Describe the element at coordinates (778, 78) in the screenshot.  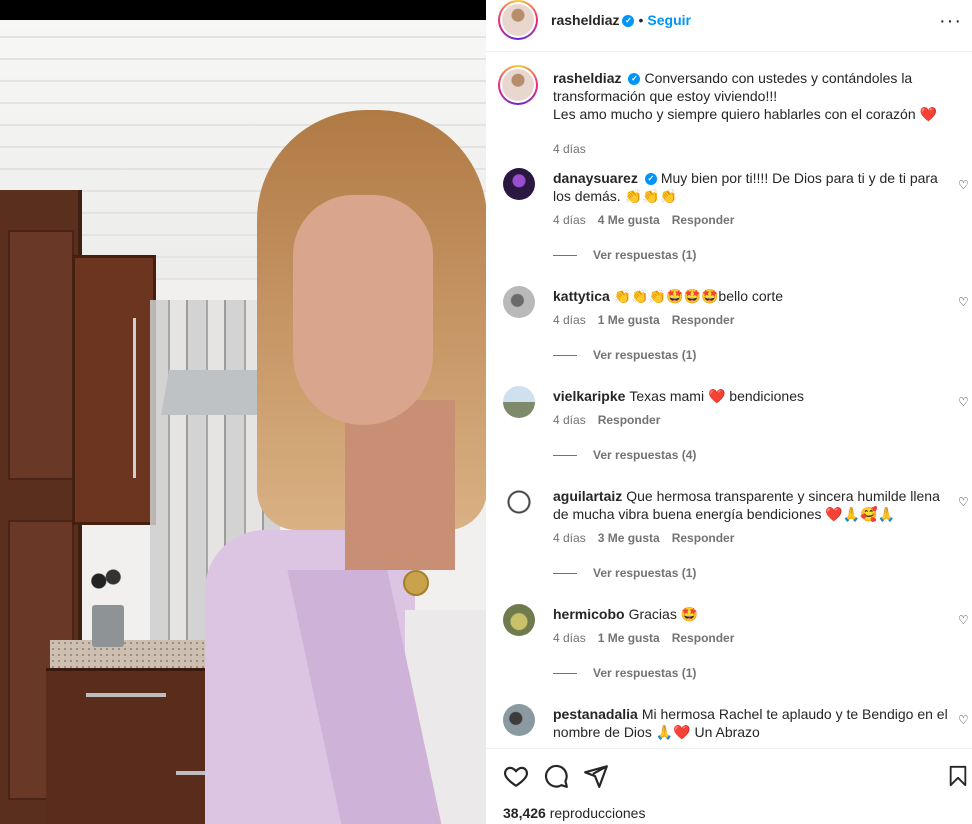
I see `caption-line-1: Conversando con ustedes y contándoles la` at that location.